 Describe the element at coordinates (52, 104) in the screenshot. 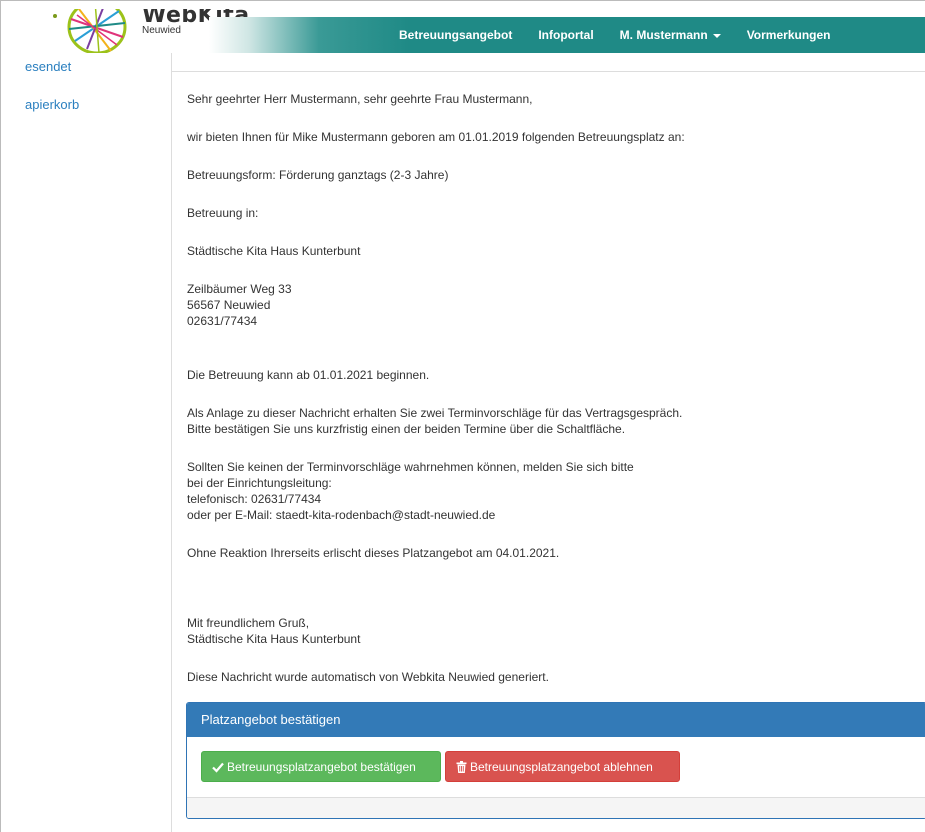

I see `sidebar-item-papierkorb: apierkorb` at that location.